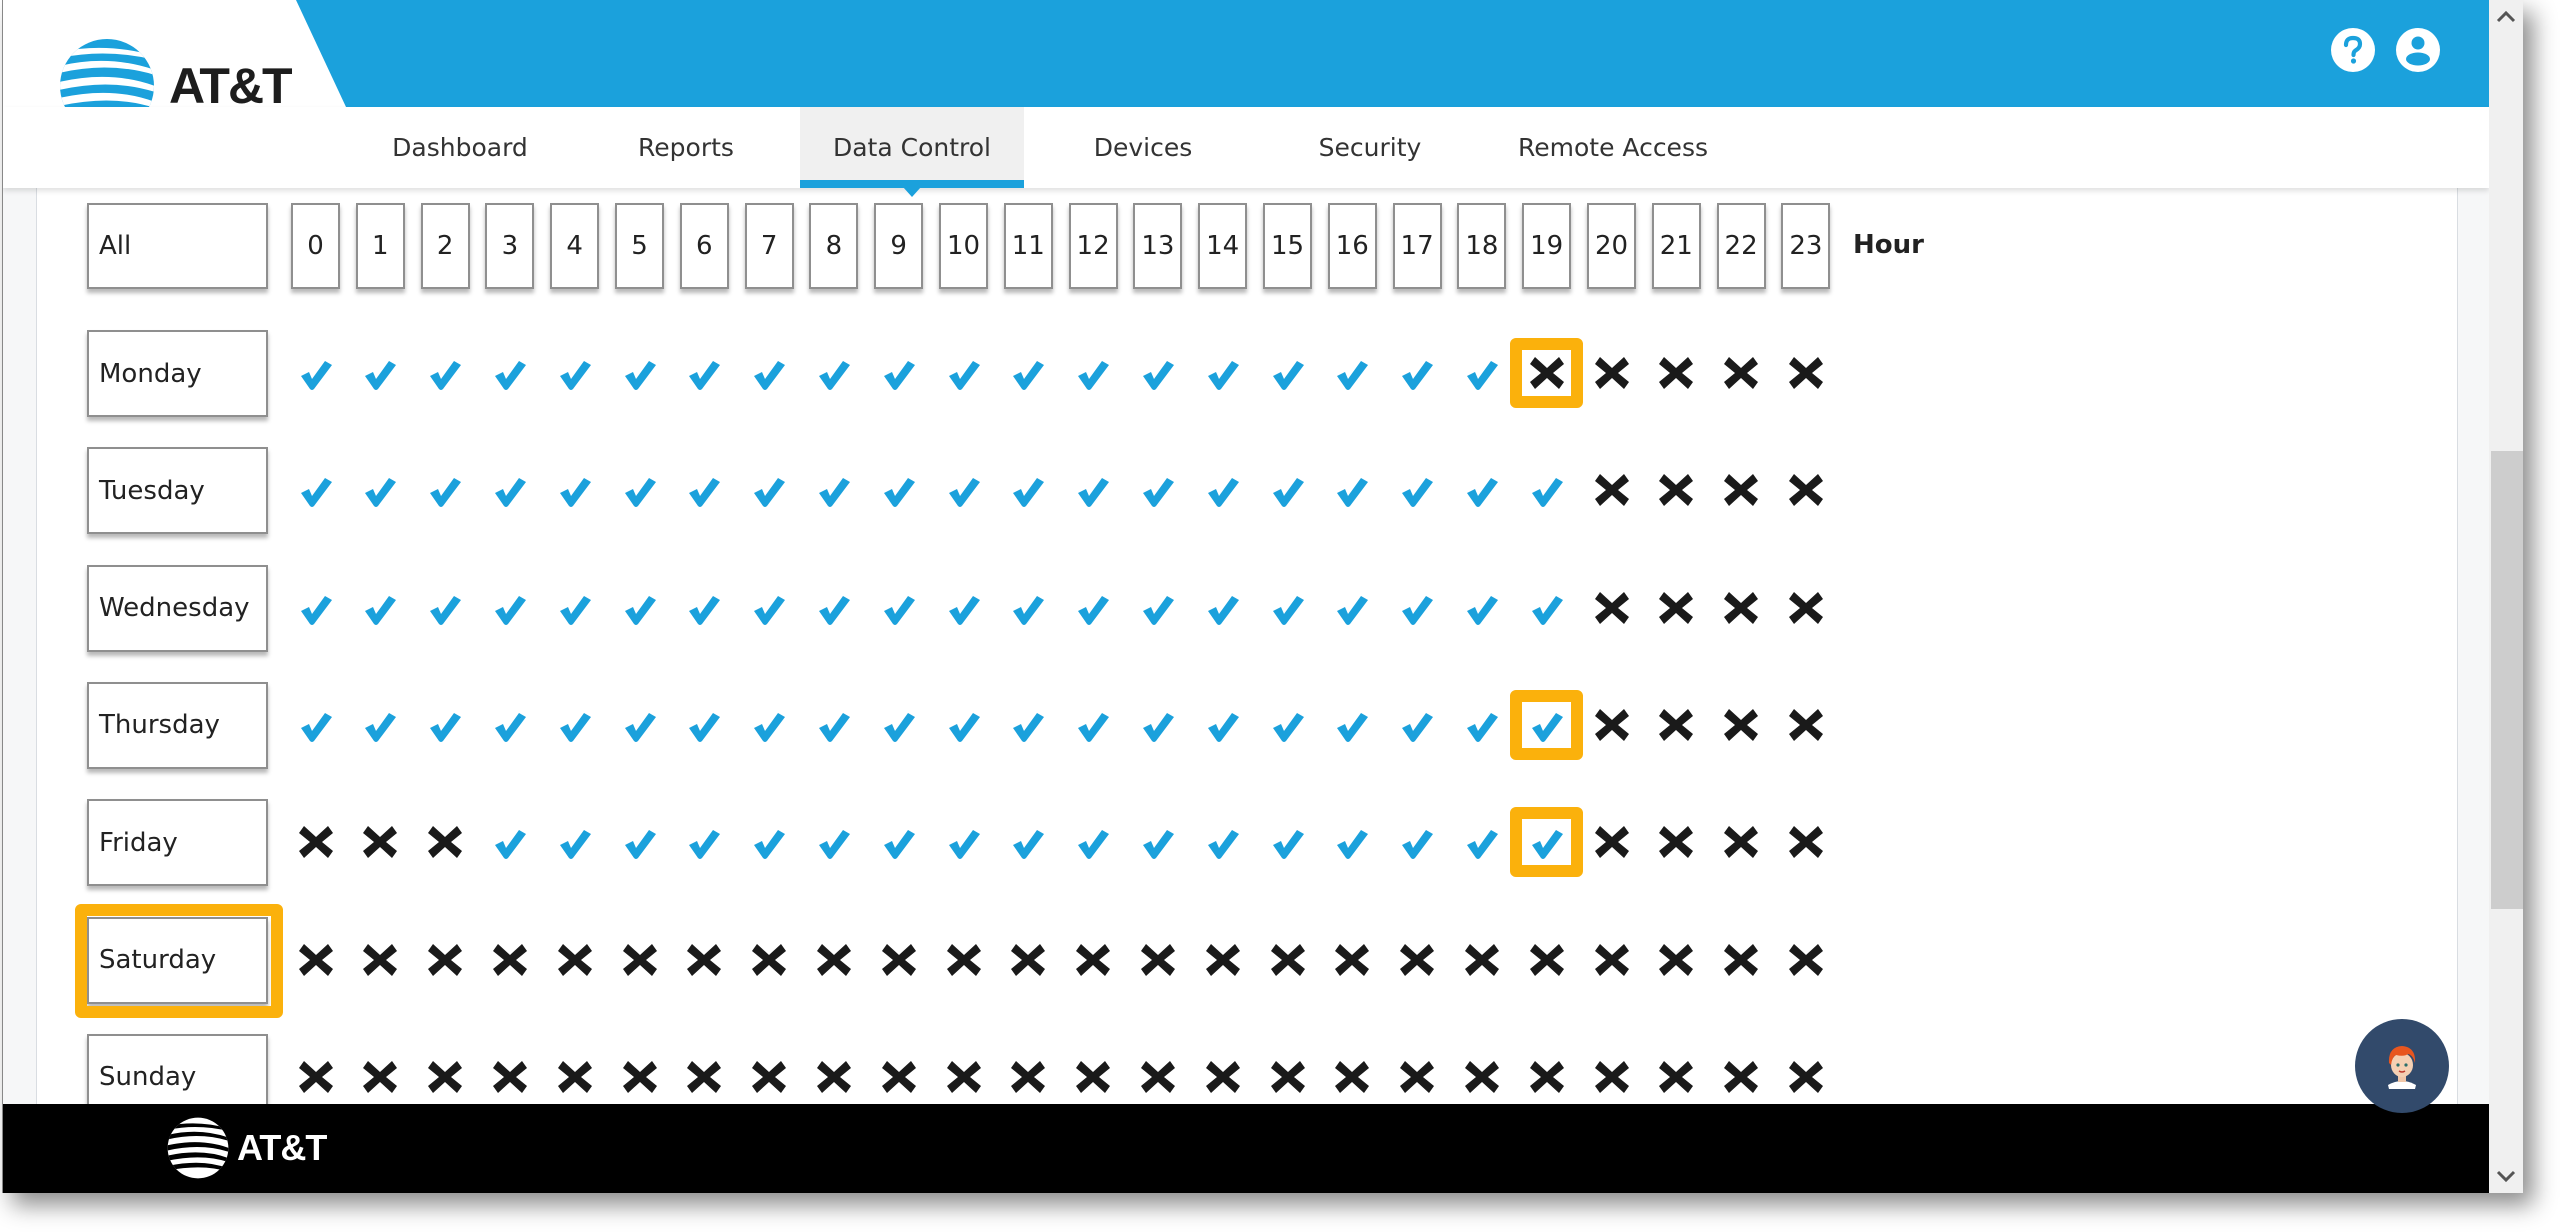 Image resolution: width=2560 pixels, height=1232 pixels. What do you see at coordinates (1741, 246) in the screenshot?
I see `hour-column-button: 22` at bounding box center [1741, 246].